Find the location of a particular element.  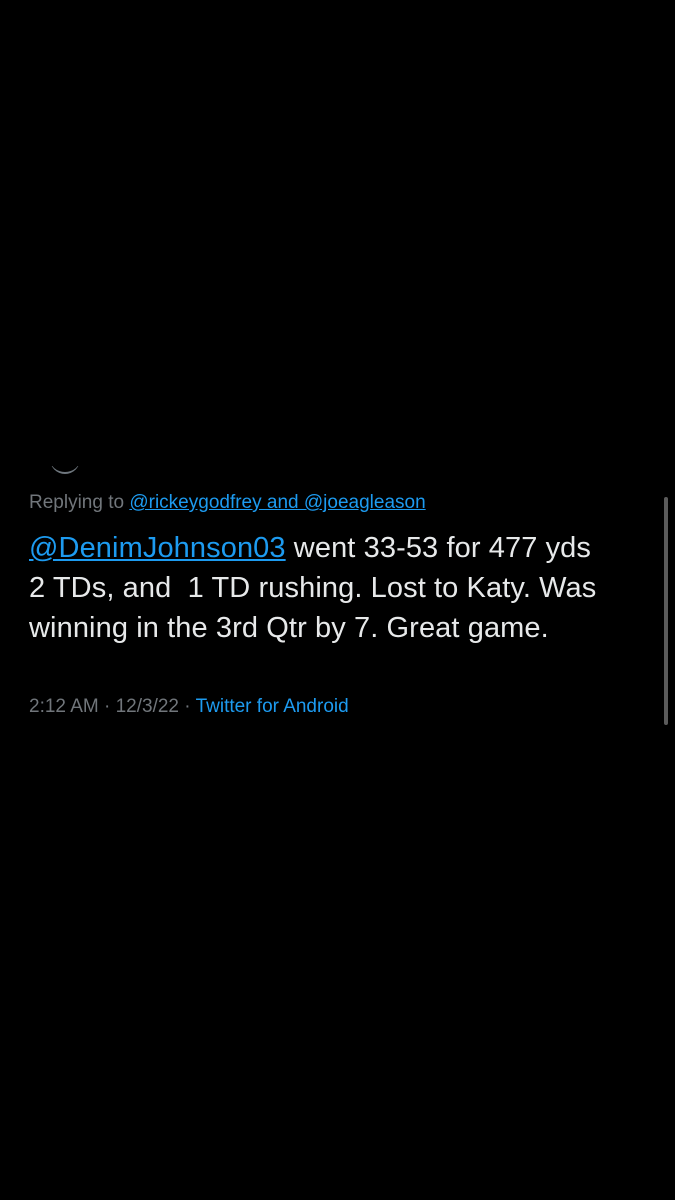

tweet-source-link: Twitter for Android is located at coordinates (272, 706).